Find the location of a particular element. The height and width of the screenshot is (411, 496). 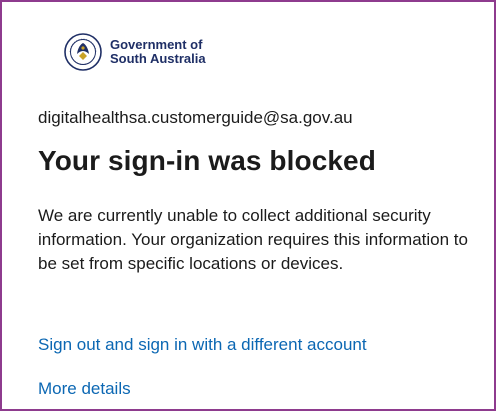

account-email: digitalhealthsa.customerguide@sa.gov.au is located at coordinates (195, 117).